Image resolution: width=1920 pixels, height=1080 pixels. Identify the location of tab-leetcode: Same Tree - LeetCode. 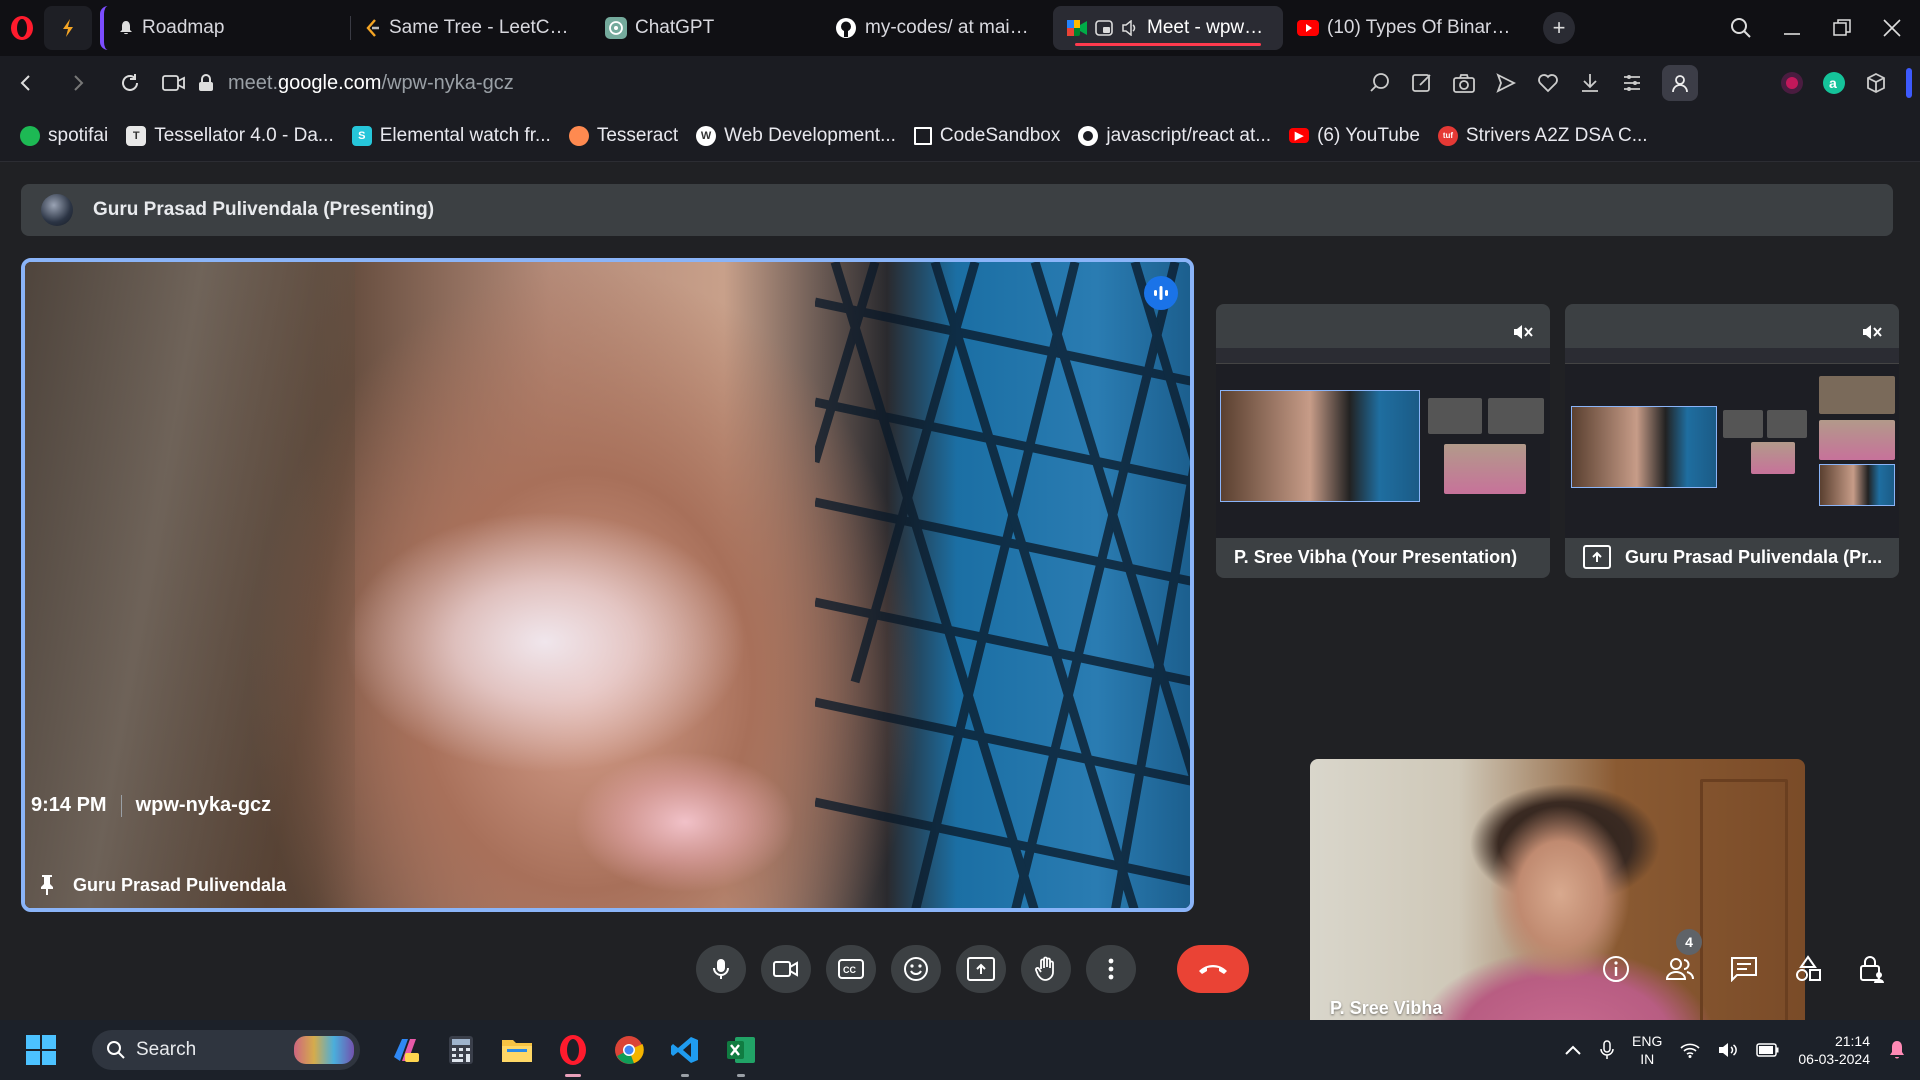
(471, 28).